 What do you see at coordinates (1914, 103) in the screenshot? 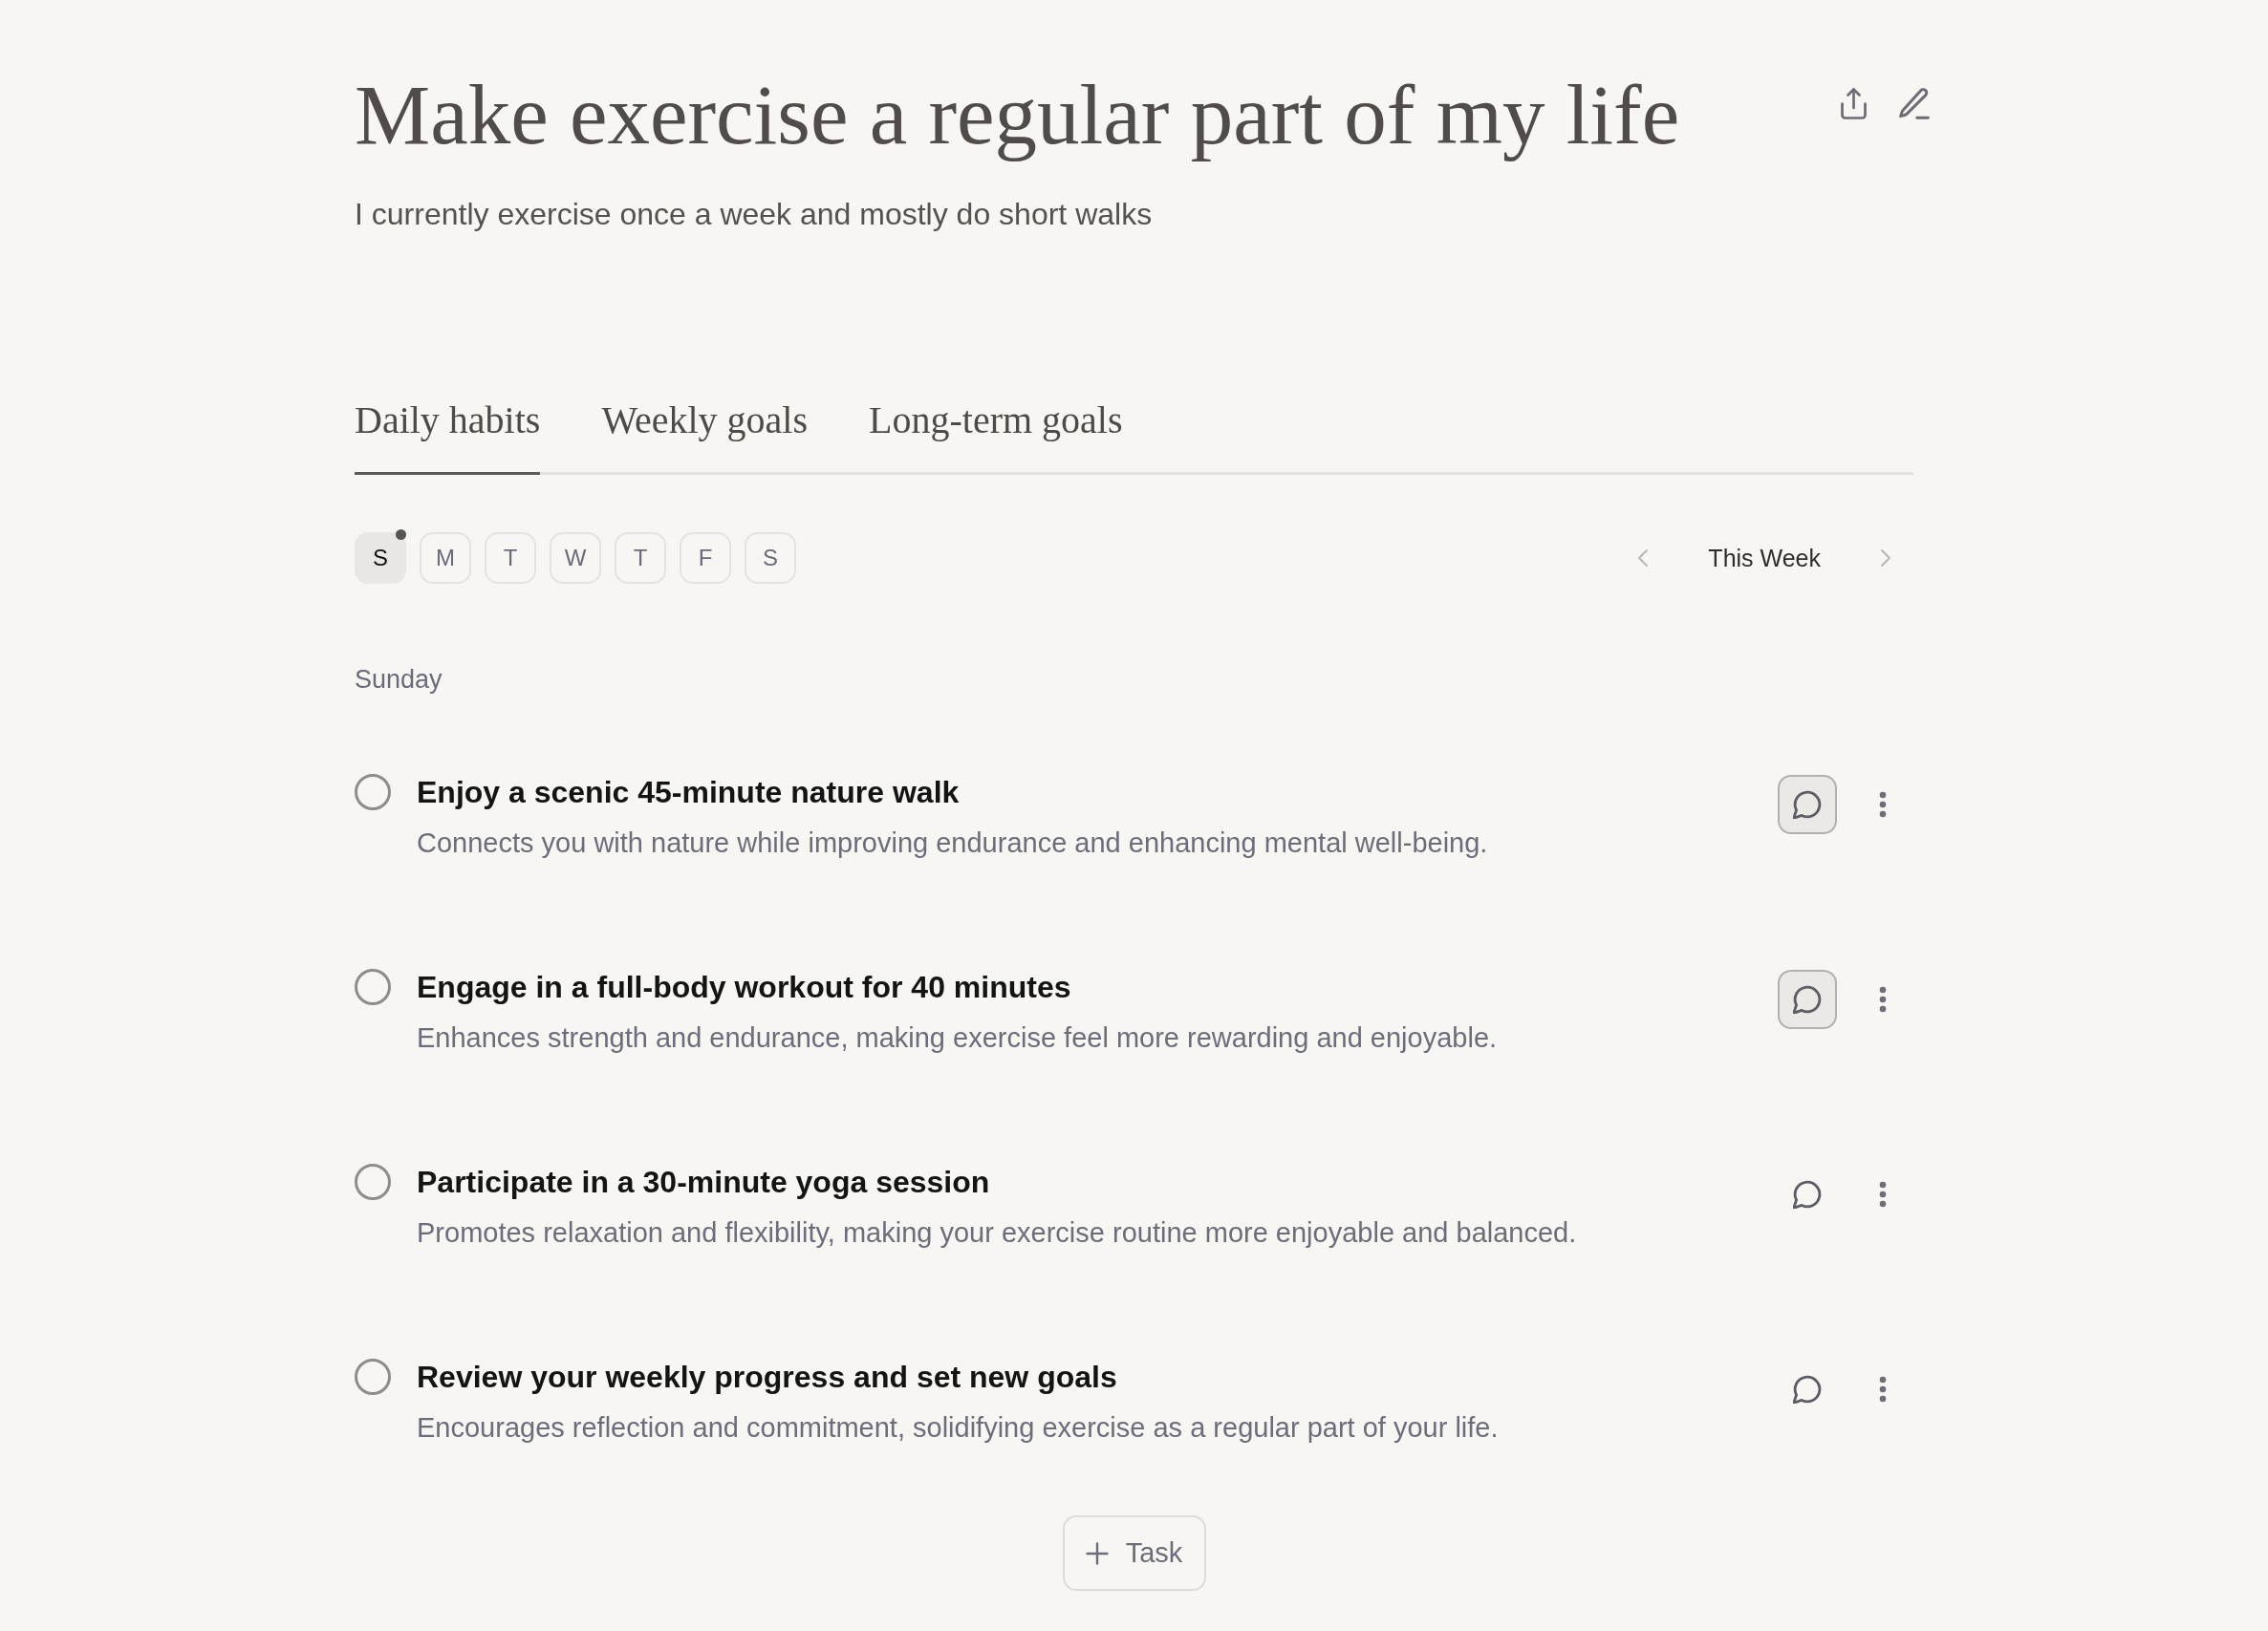
I see `edit-icon` at bounding box center [1914, 103].